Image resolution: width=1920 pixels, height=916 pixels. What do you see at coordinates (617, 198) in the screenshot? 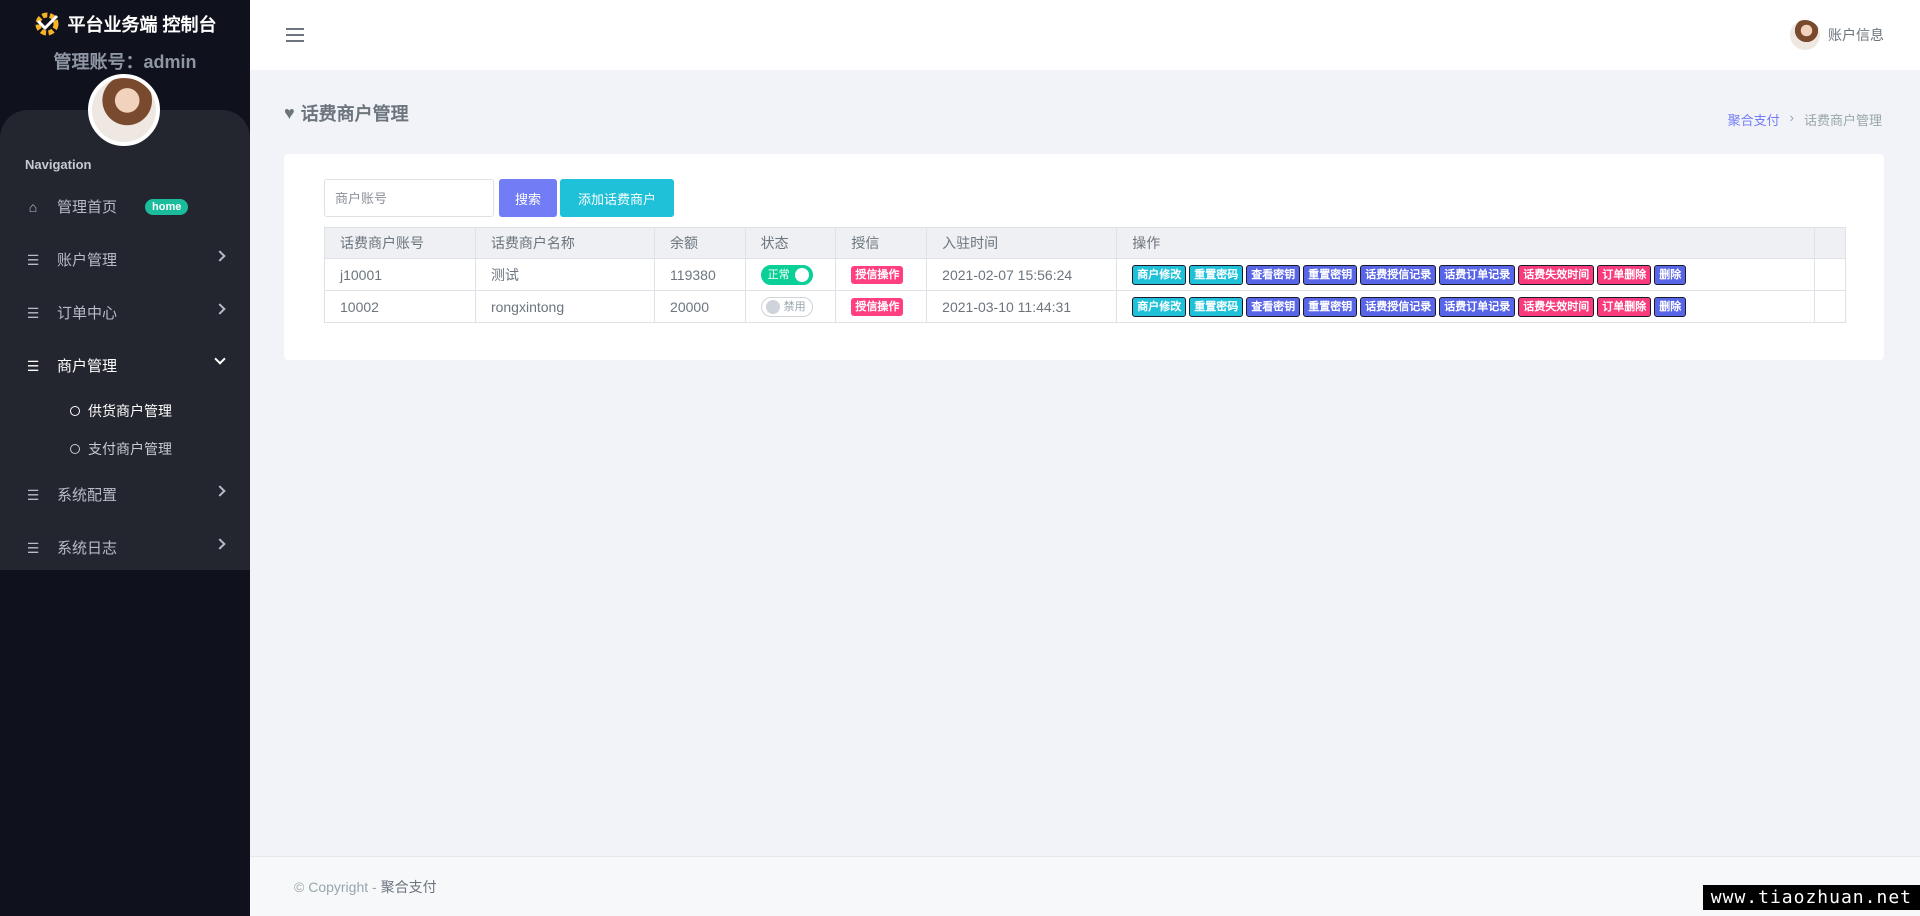
I see `add-merchant-button: 添加话费商户` at bounding box center [617, 198].